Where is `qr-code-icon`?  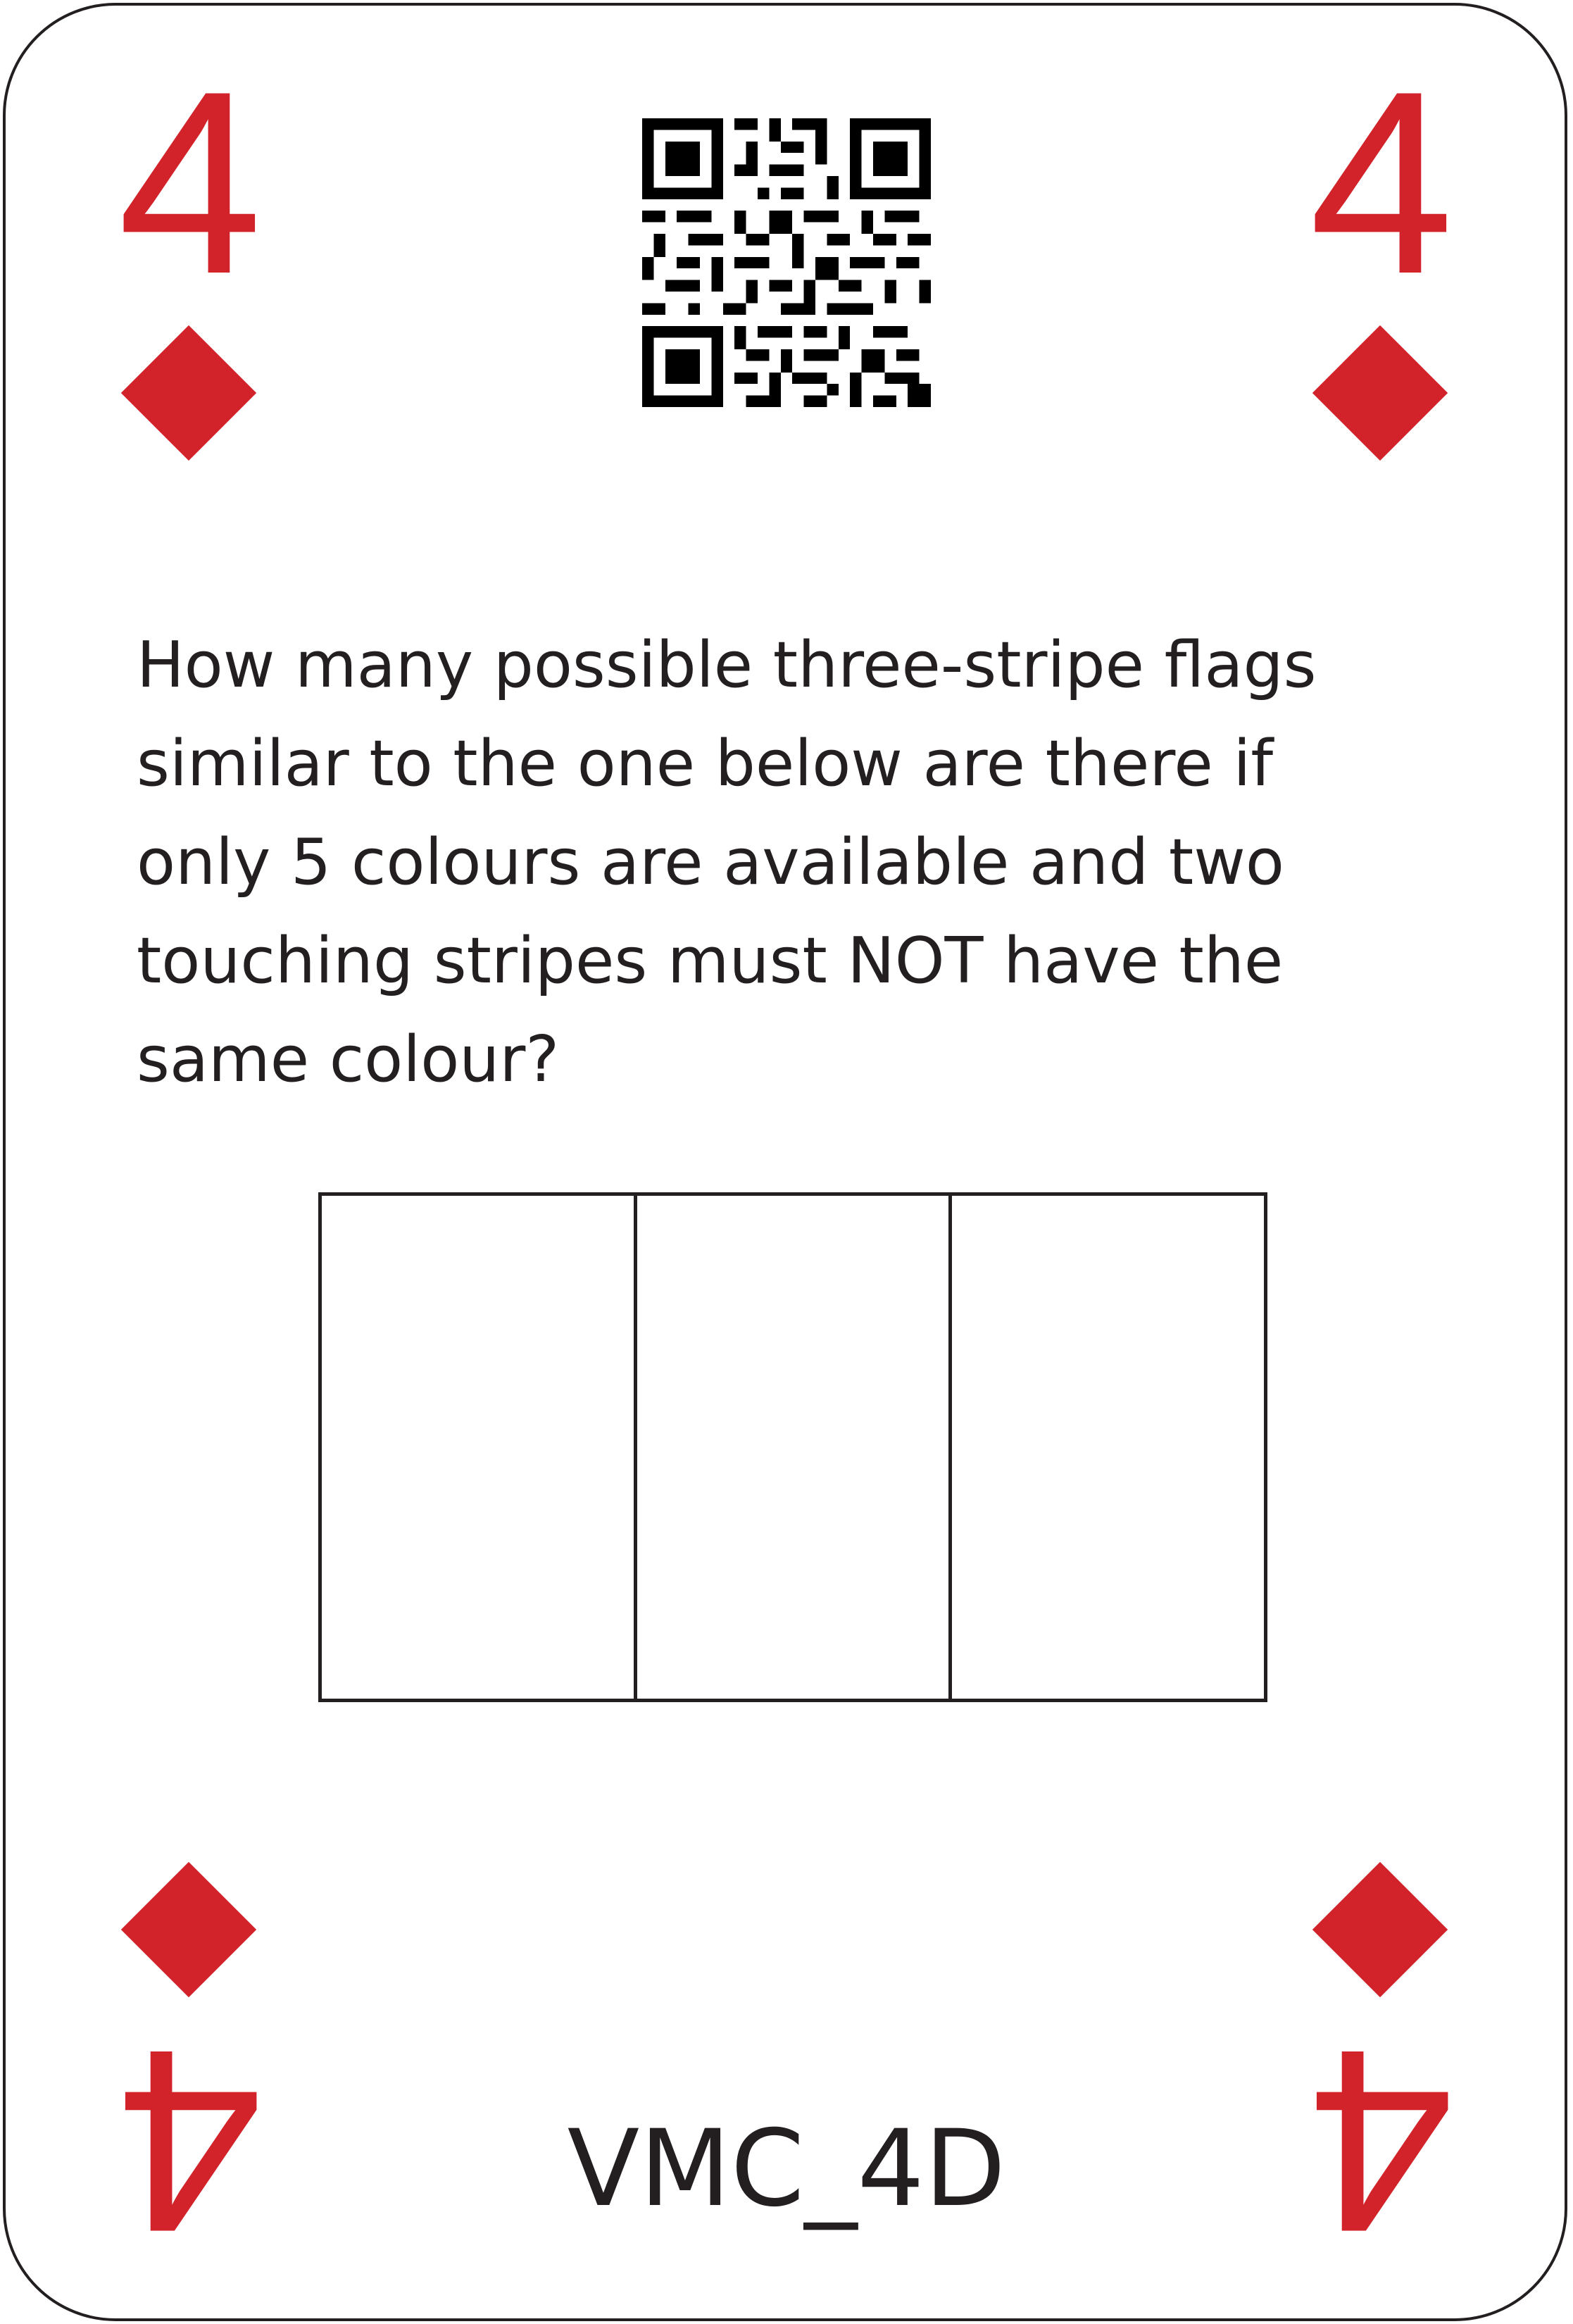
qr-code-icon is located at coordinates (786, 262).